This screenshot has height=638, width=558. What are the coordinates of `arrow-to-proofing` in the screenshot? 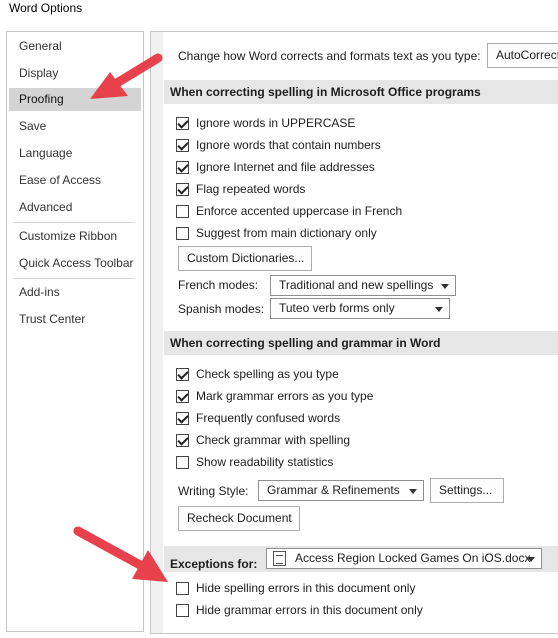 It's located at (126, 76).